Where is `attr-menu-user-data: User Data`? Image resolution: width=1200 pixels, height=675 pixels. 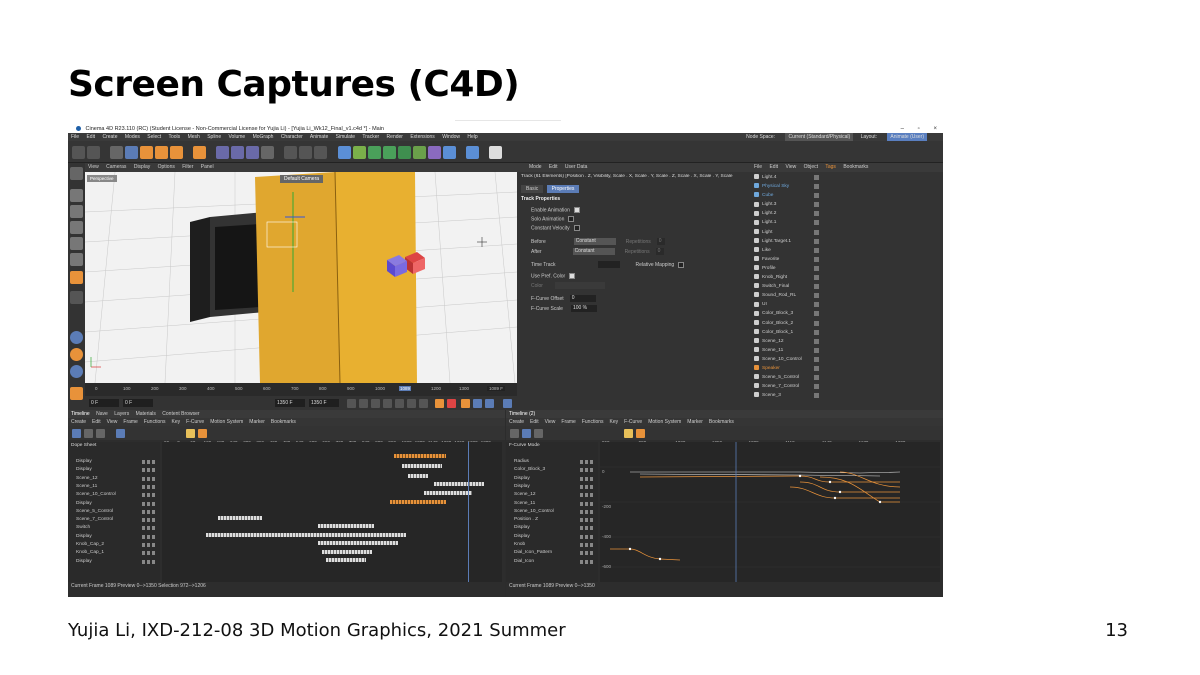 attr-menu-user-data: User Data is located at coordinates (576, 167).